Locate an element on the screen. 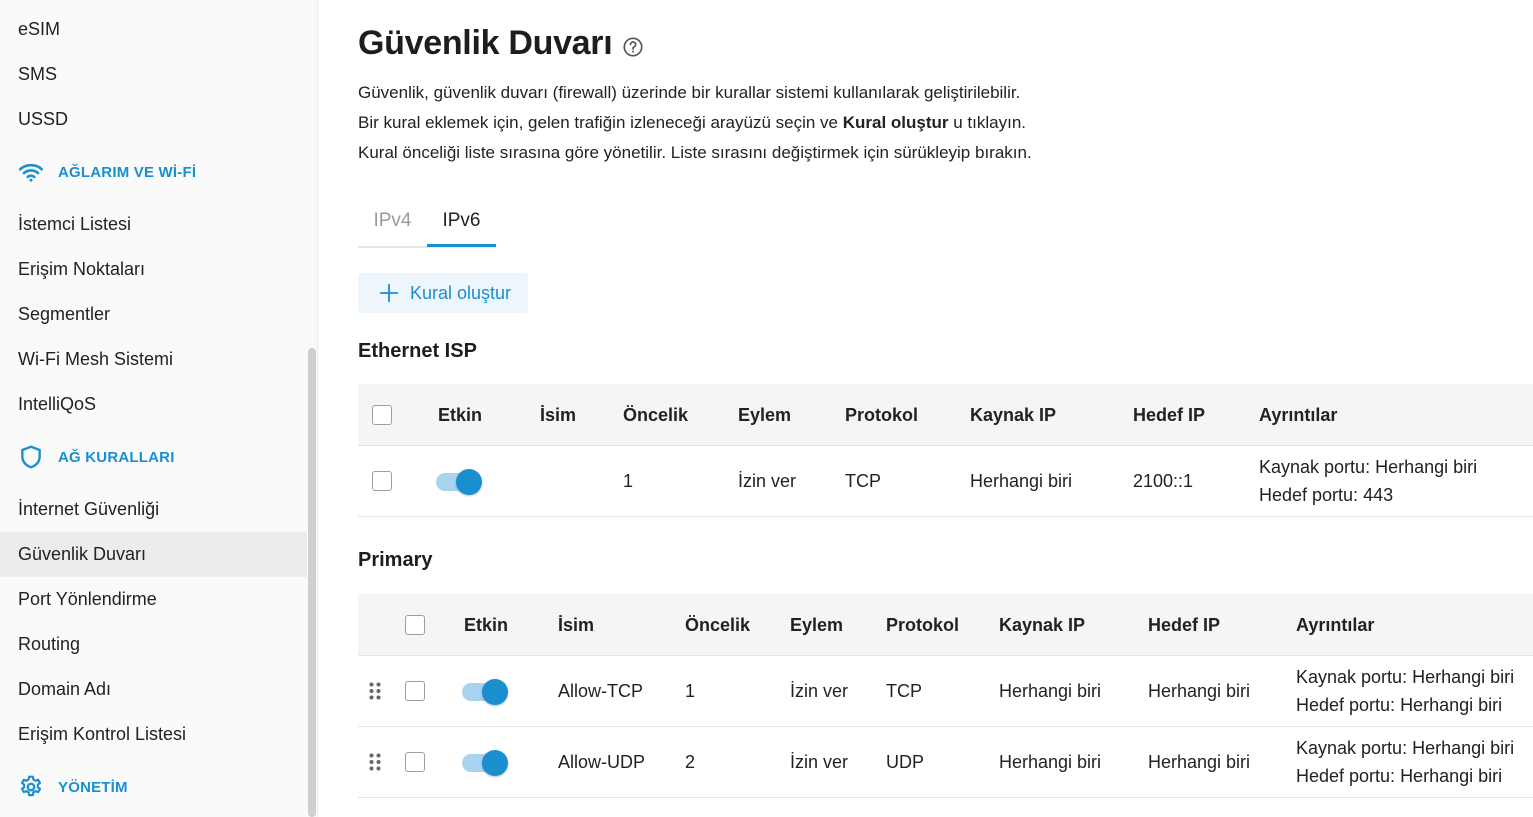 This screenshot has width=1533, height=817. row-dest-ip: 2100::1 is located at coordinates (1163, 480).